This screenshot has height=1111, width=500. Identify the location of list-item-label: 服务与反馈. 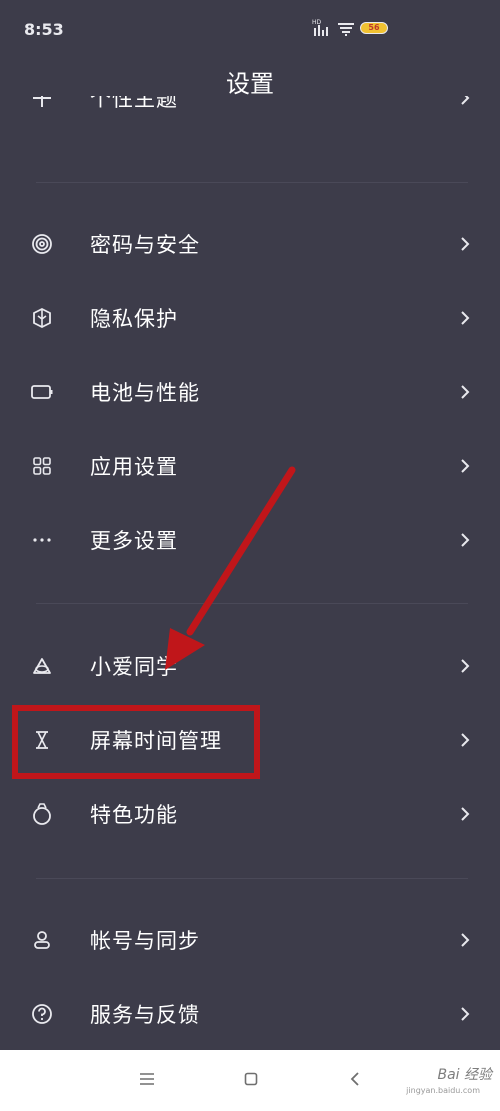
(145, 1015).